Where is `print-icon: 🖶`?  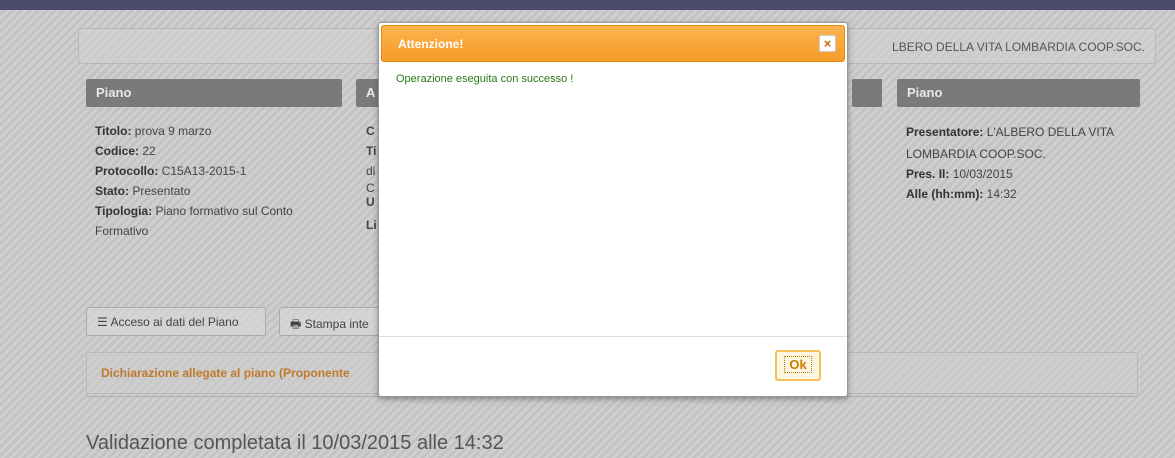
print-icon: 🖶 is located at coordinates (296, 324).